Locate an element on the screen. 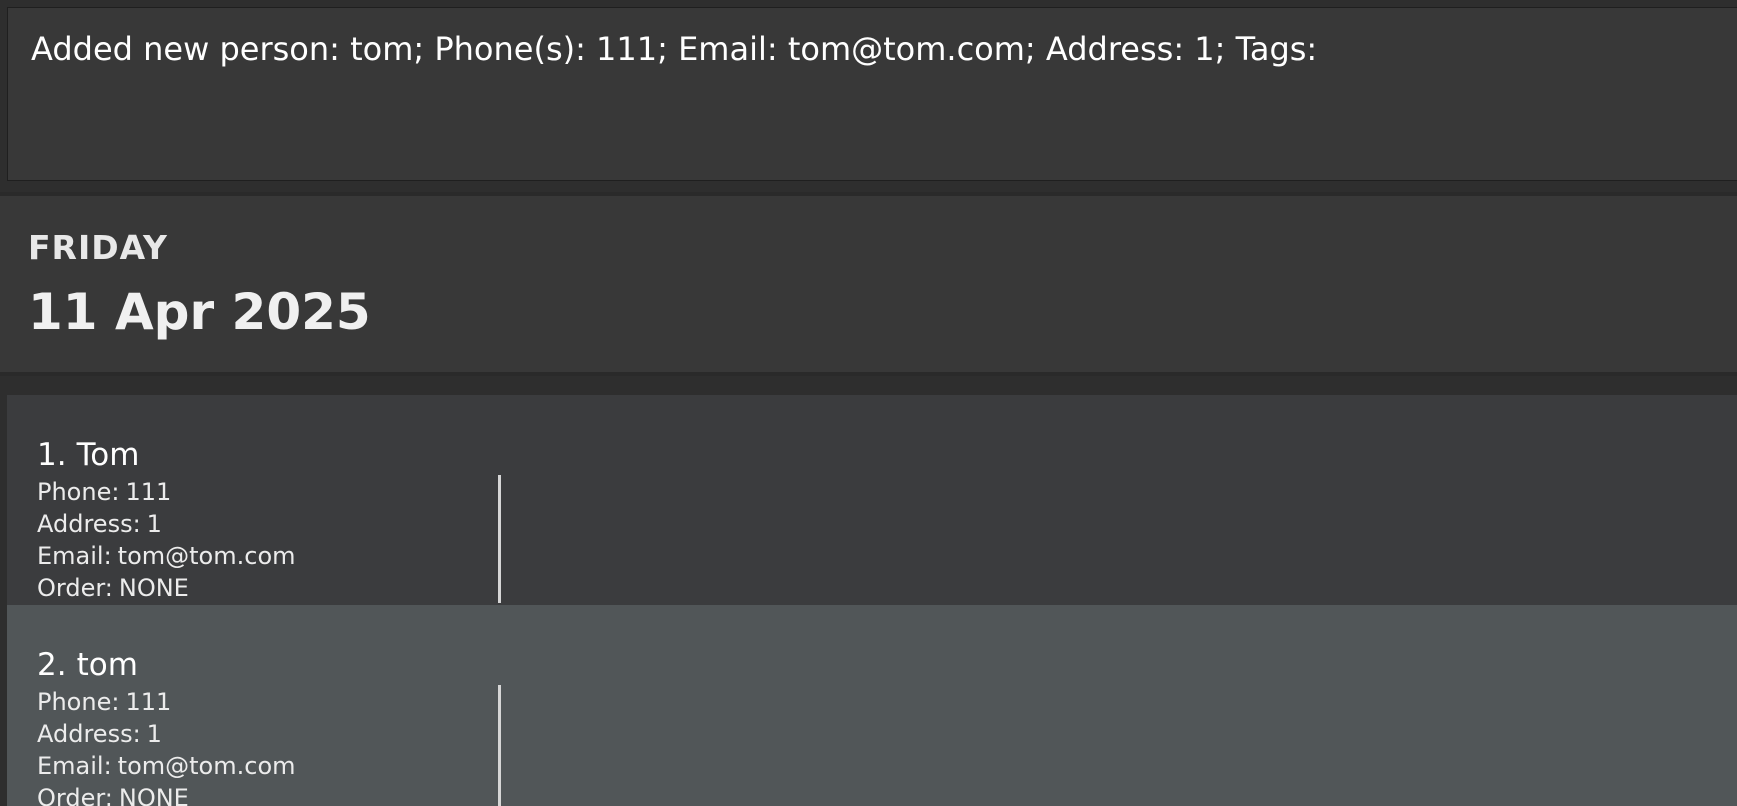 The width and height of the screenshot is (1737, 806). person-name-text: Tom is located at coordinates (108, 455).